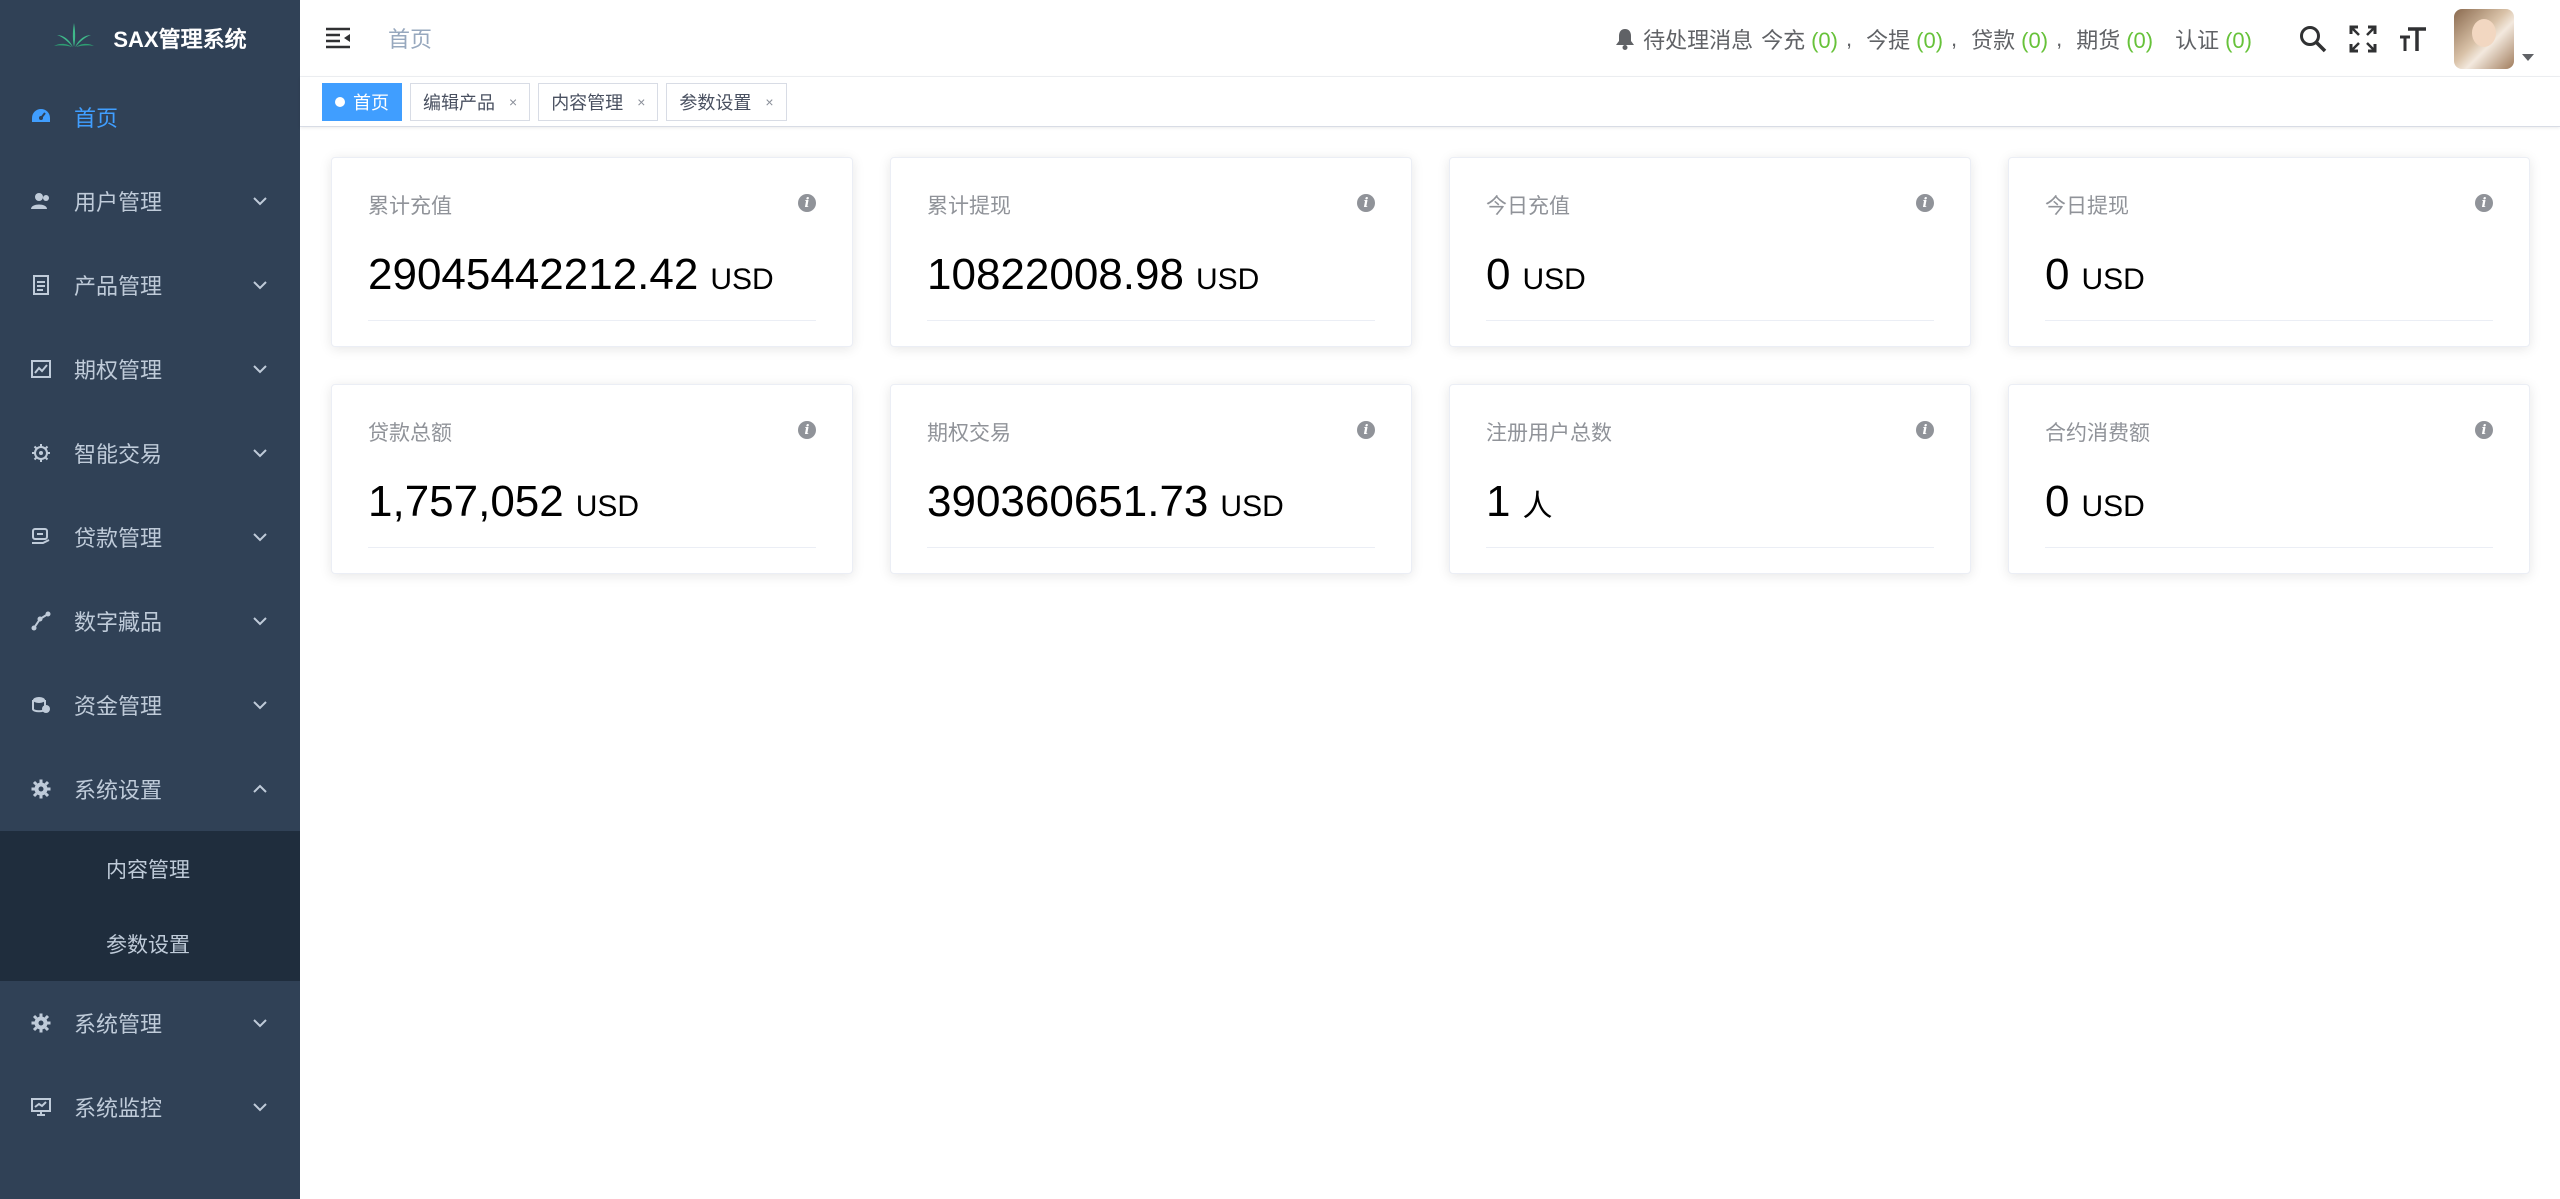 This screenshot has height=1199, width=2560. I want to click on tag-edit-product: 编辑产品 ×, so click(470, 101).